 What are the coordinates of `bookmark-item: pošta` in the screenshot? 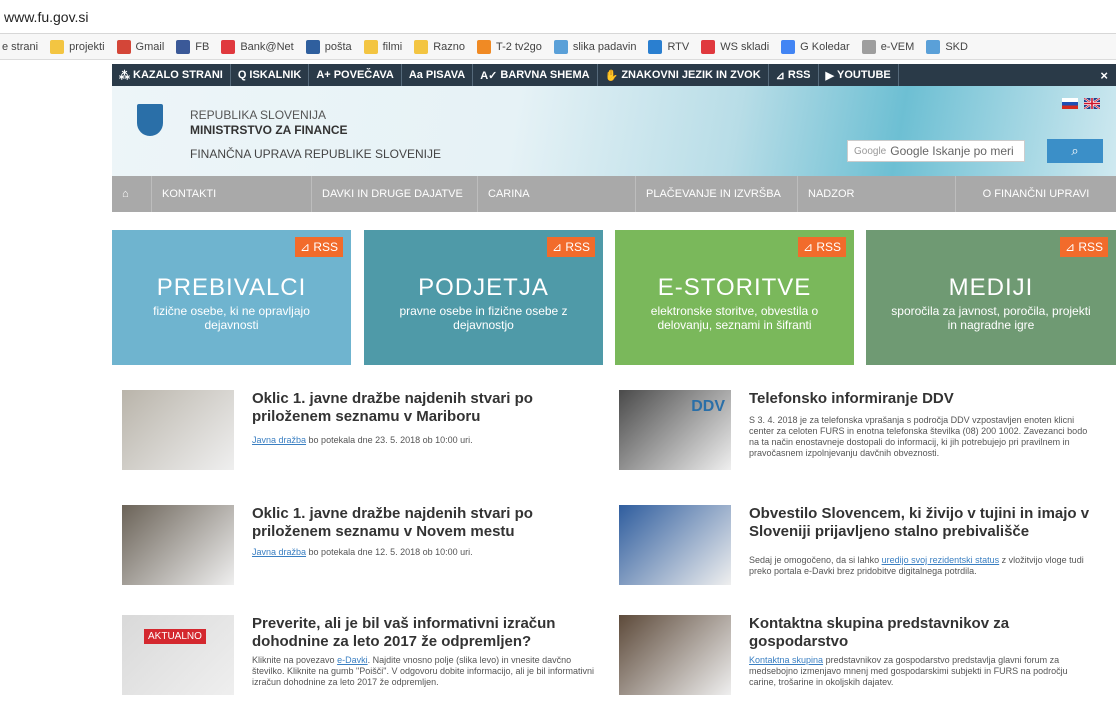 It's located at (328, 46).